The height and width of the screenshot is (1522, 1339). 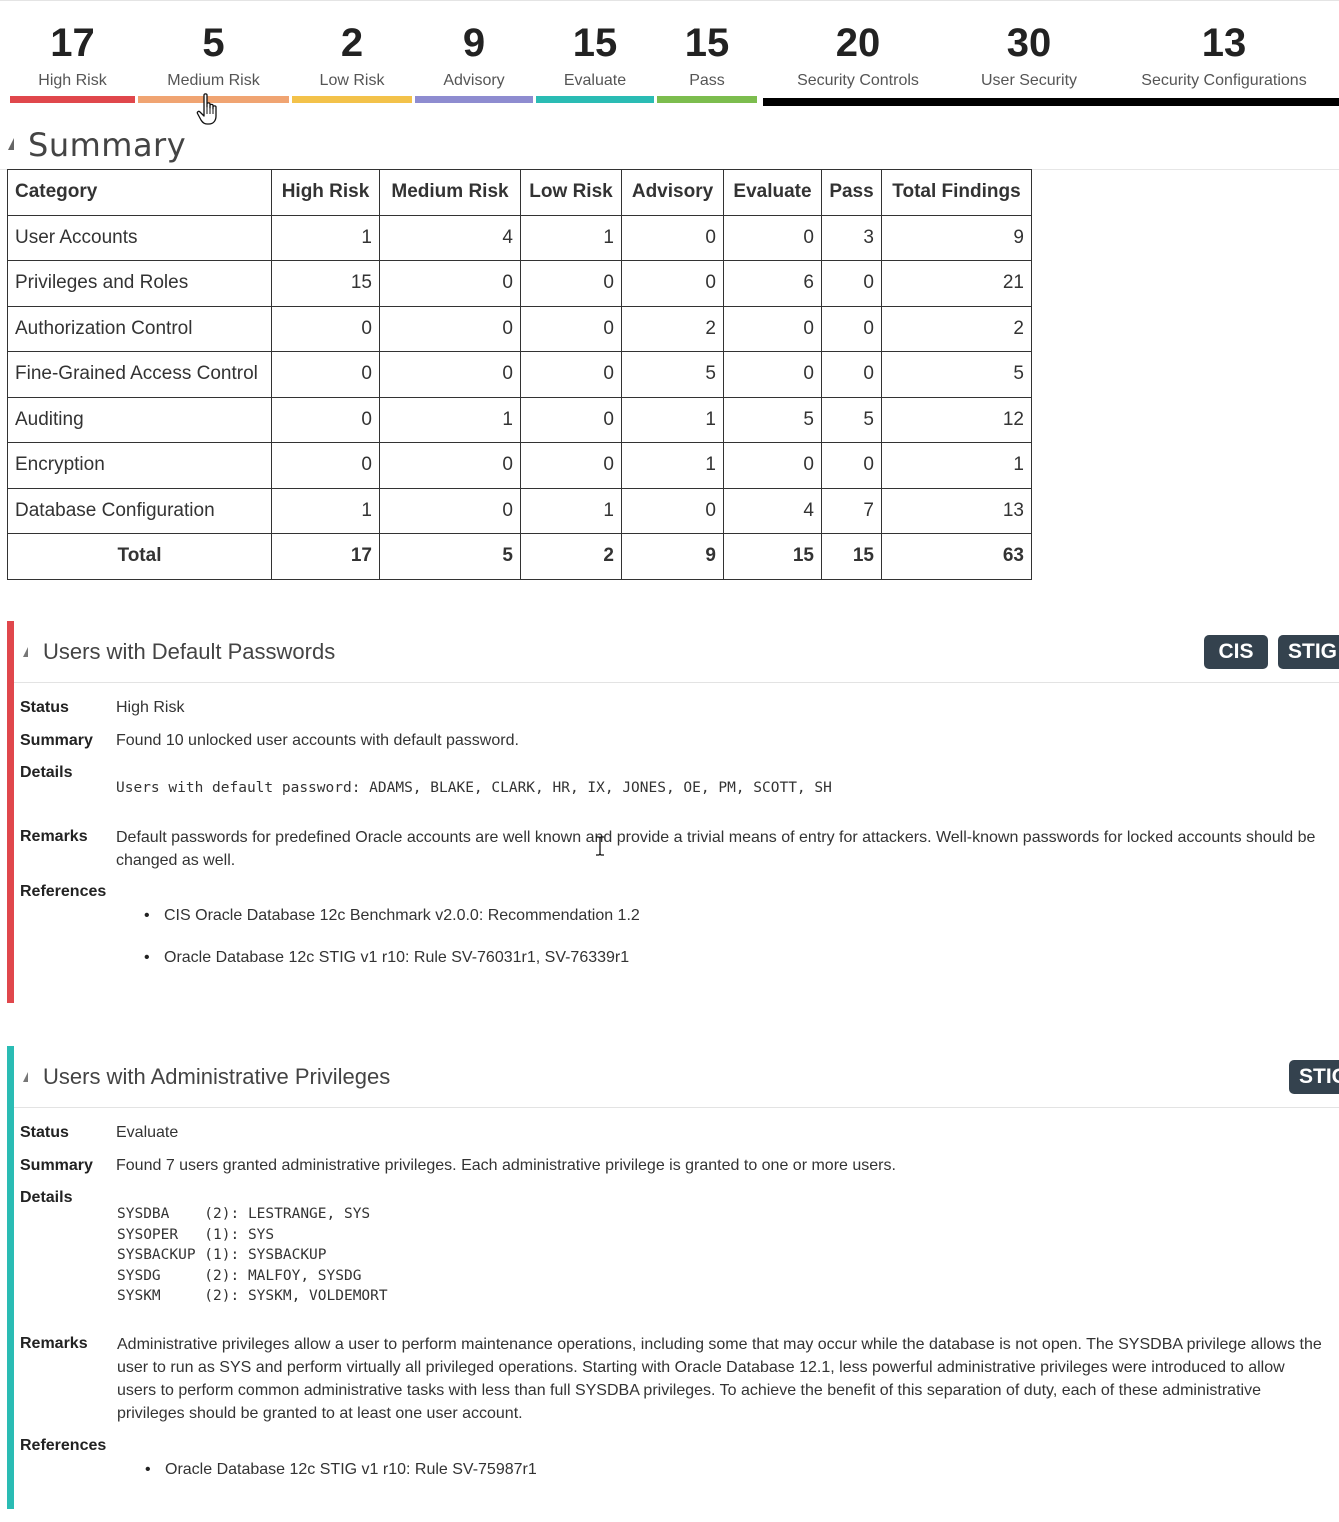 I want to click on table-row: Authorization Control 0 0 0 2 0 0 2, so click(x=519, y=328).